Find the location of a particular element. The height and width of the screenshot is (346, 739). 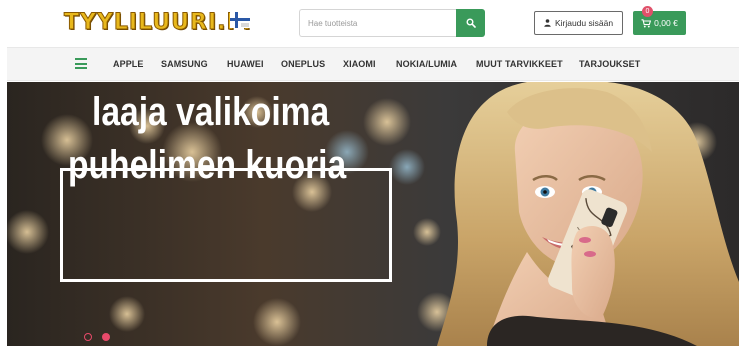

hero-headline-line1: laaja valikoima is located at coordinates (211, 112).